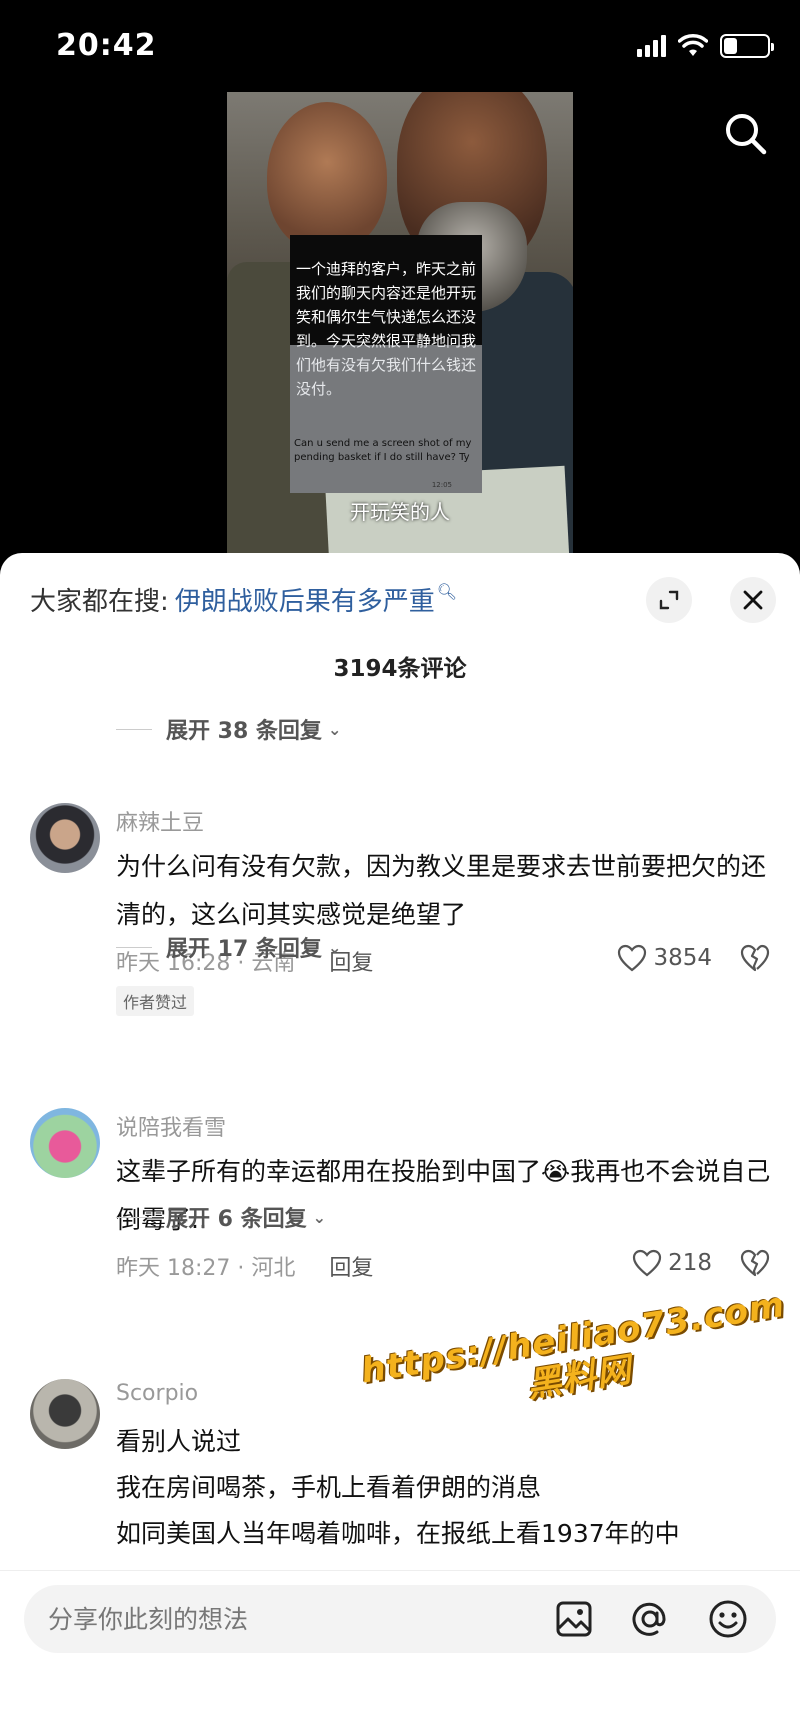 The image size is (800, 1731). What do you see at coordinates (106, 45) in the screenshot?
I see `status-time: 20:42` at bounding box center [106, 45].